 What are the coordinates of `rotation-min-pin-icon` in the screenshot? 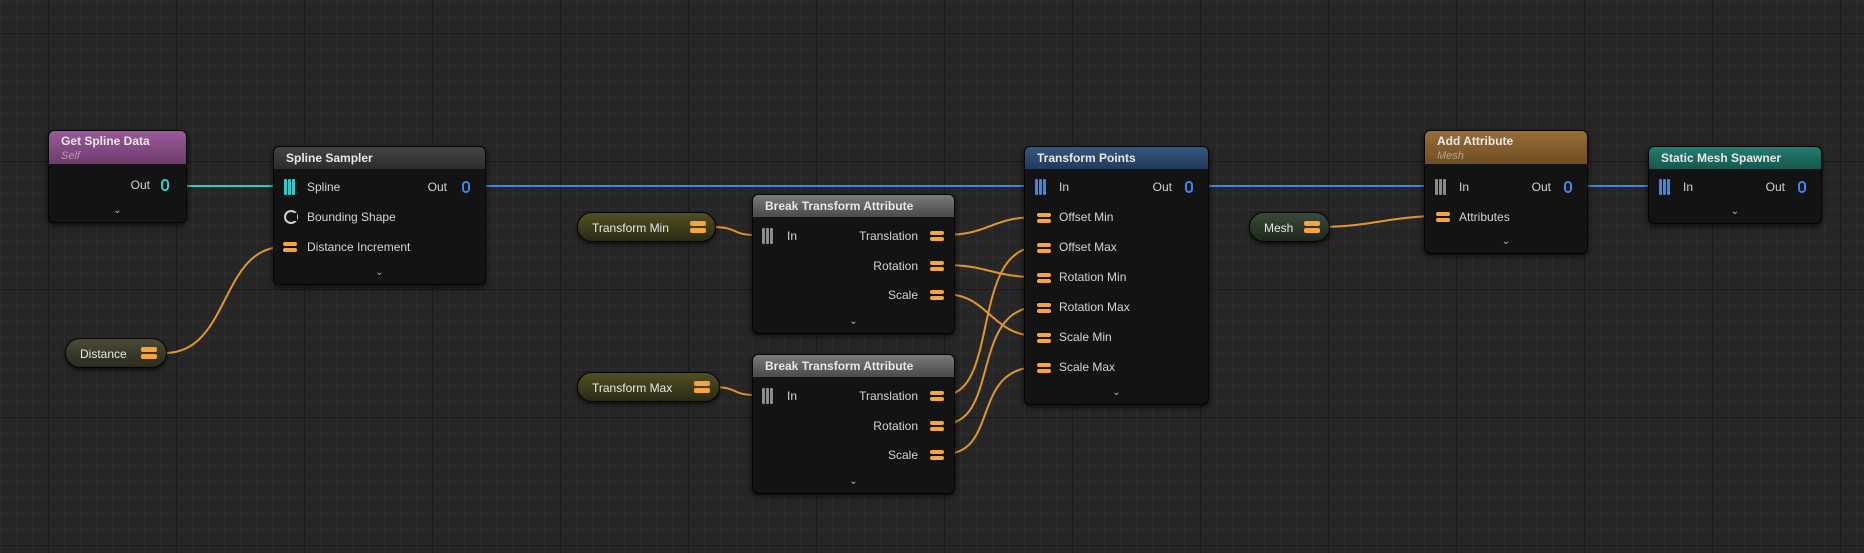 It's located at (1044, 278).